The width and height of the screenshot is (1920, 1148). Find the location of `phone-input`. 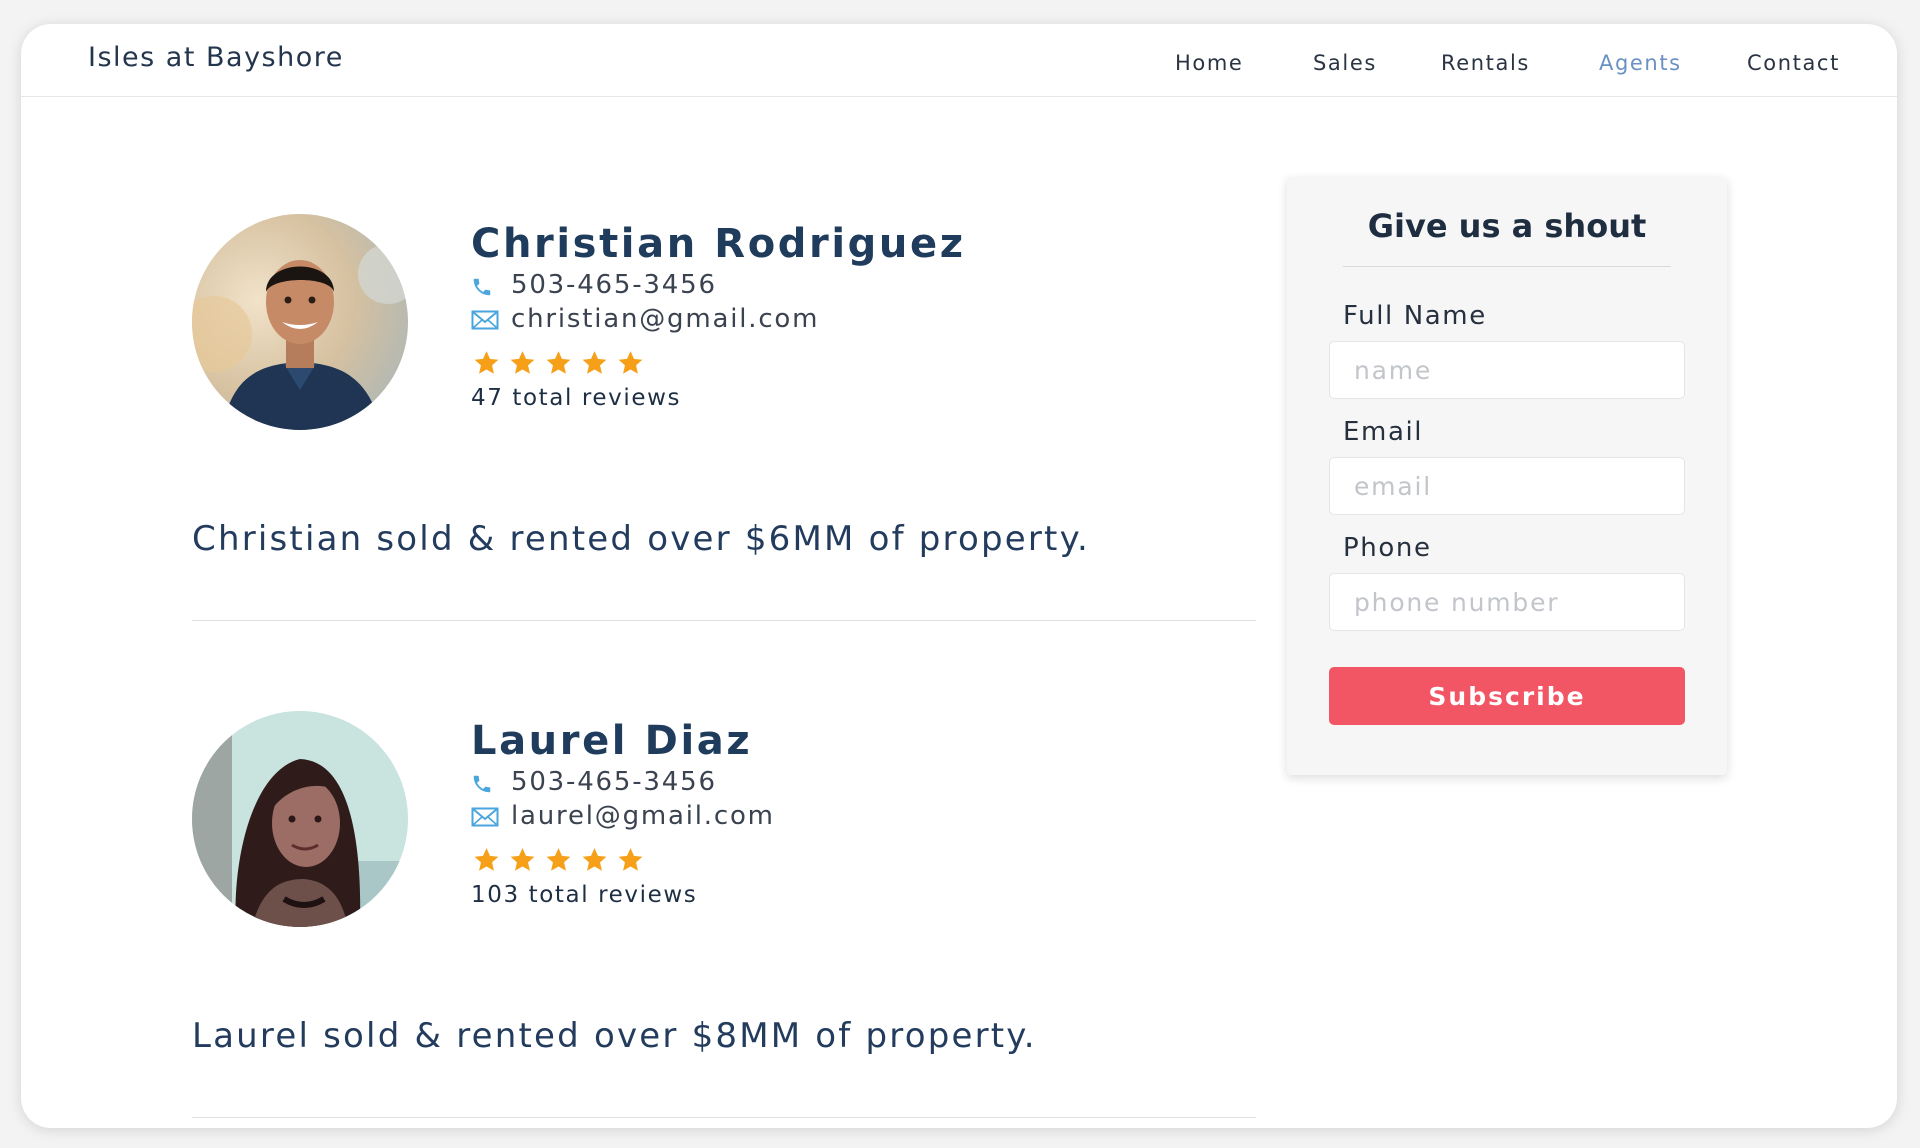

phone-input is located at coordinates (1507, 602).